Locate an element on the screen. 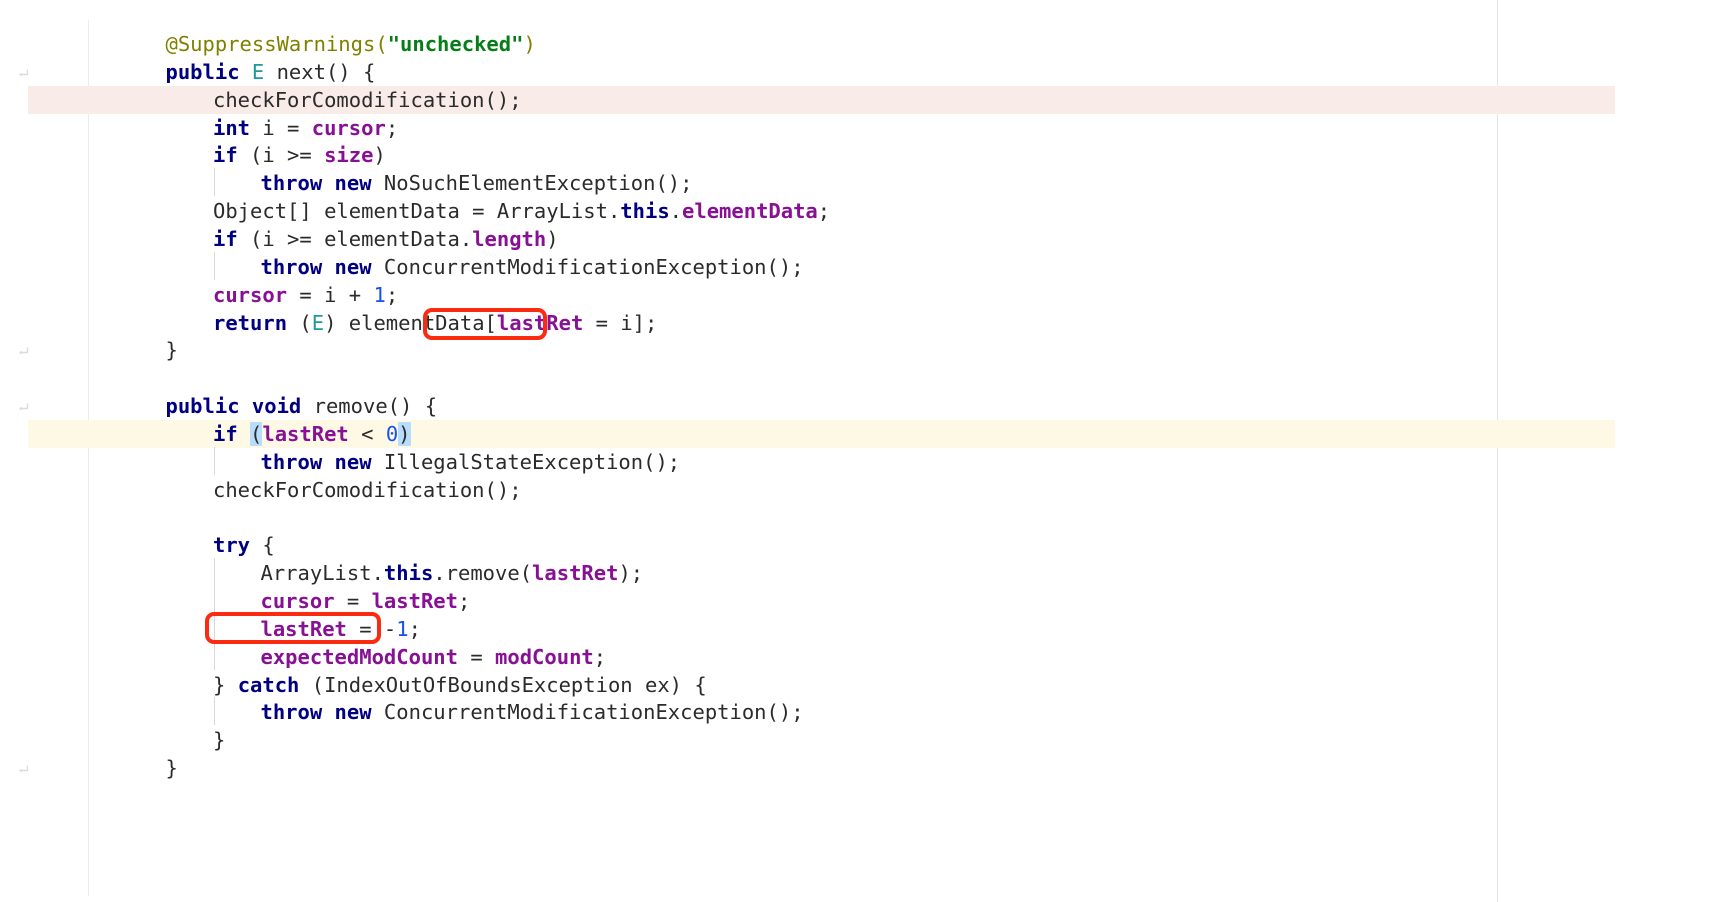  code-line-text: if (i >= elementData.length) is located at coordinates (386, 240).